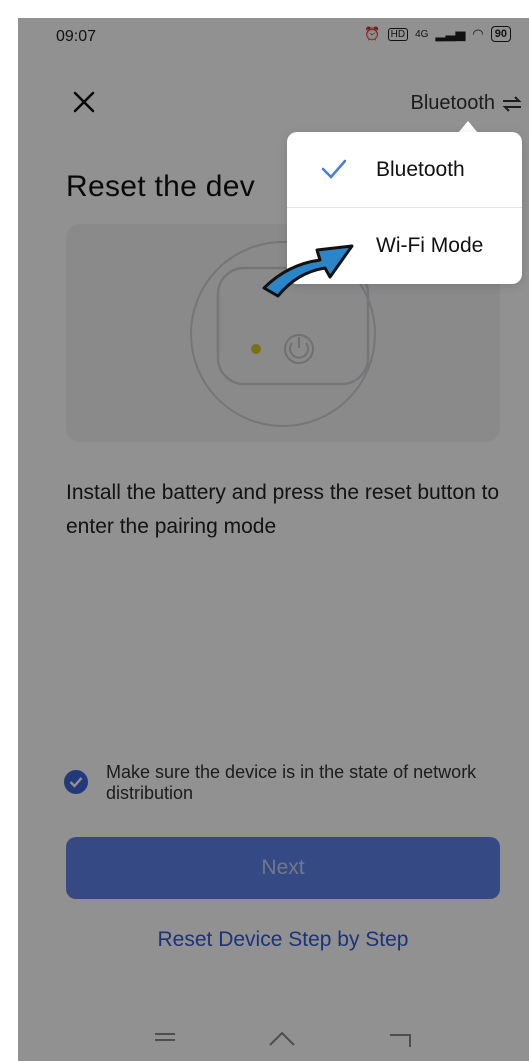 The image size is (529, 1061). I want to click on top-margin, so click(264, 9).